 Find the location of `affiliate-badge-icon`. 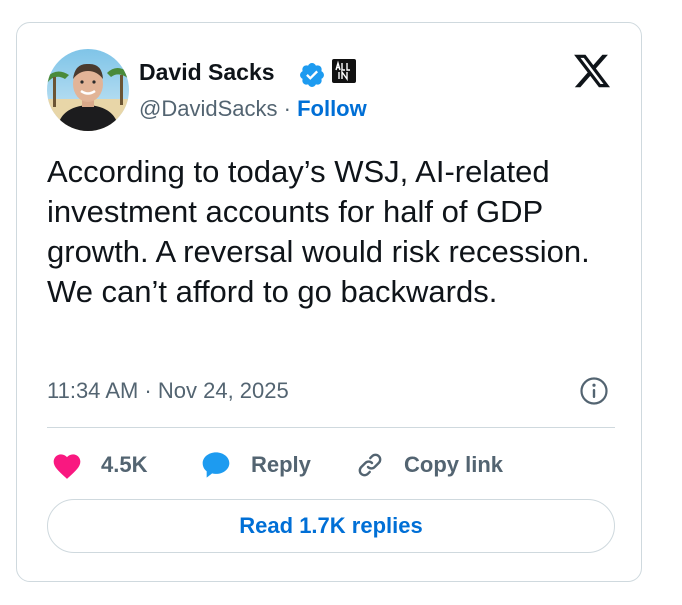

affiliate-badge-icon is located at coordinates (344, 71).